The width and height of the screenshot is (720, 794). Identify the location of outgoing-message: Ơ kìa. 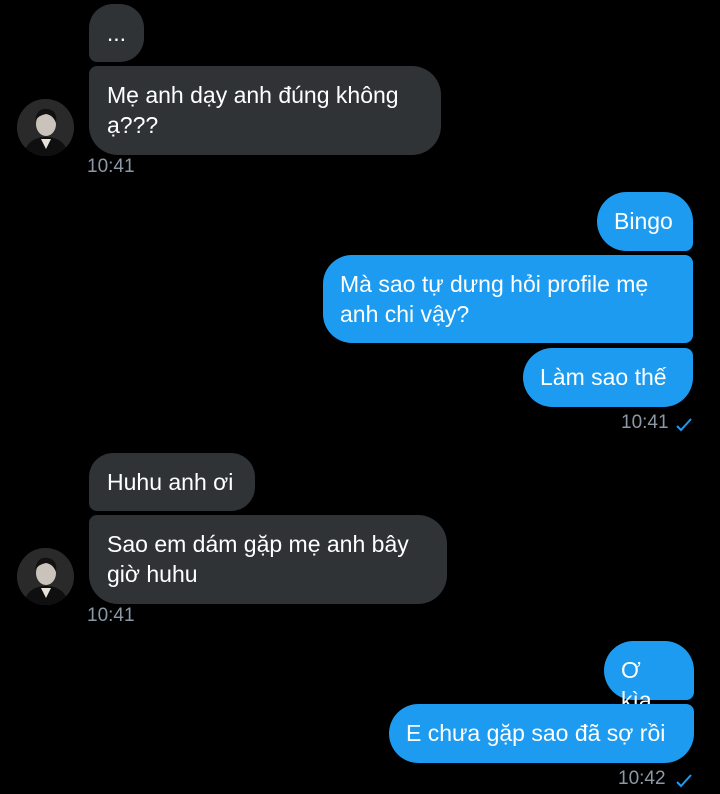
(649, 677).